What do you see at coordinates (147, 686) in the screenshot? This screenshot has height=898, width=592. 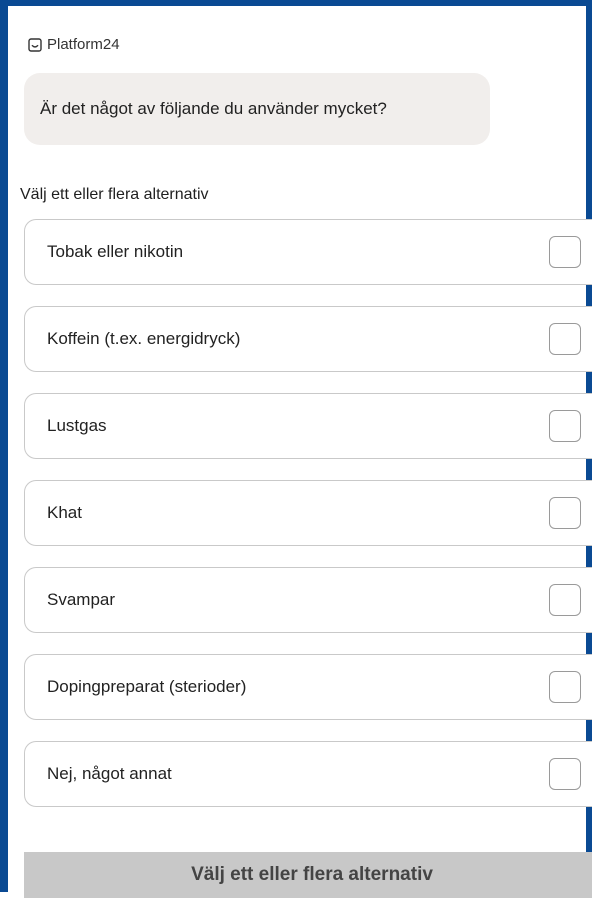 I see `option-label: Dopingpreparat (sterioder)` at bounding box center [147, 686].